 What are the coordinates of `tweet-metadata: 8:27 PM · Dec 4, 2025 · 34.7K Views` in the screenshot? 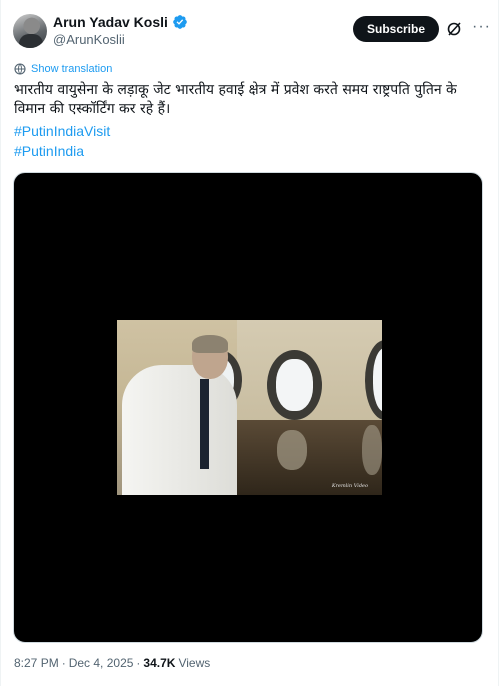 It's located at (112, 663).